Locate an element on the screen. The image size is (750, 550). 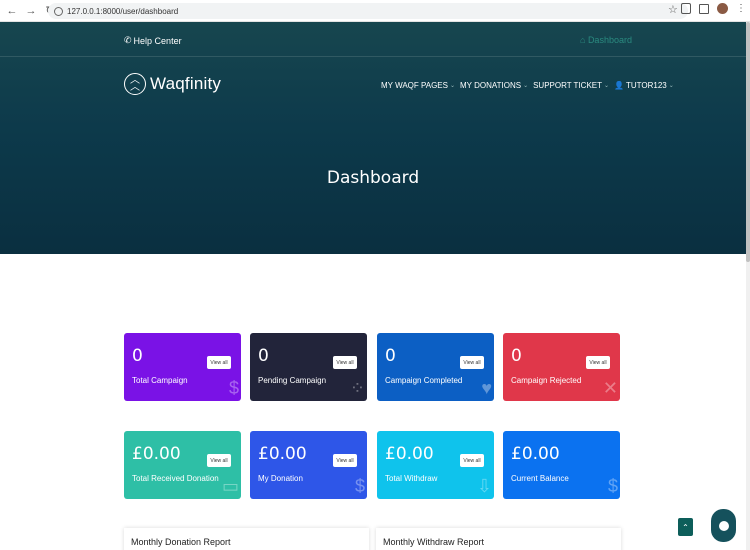
card-label: My Donation is located at coordinates (280, 478).